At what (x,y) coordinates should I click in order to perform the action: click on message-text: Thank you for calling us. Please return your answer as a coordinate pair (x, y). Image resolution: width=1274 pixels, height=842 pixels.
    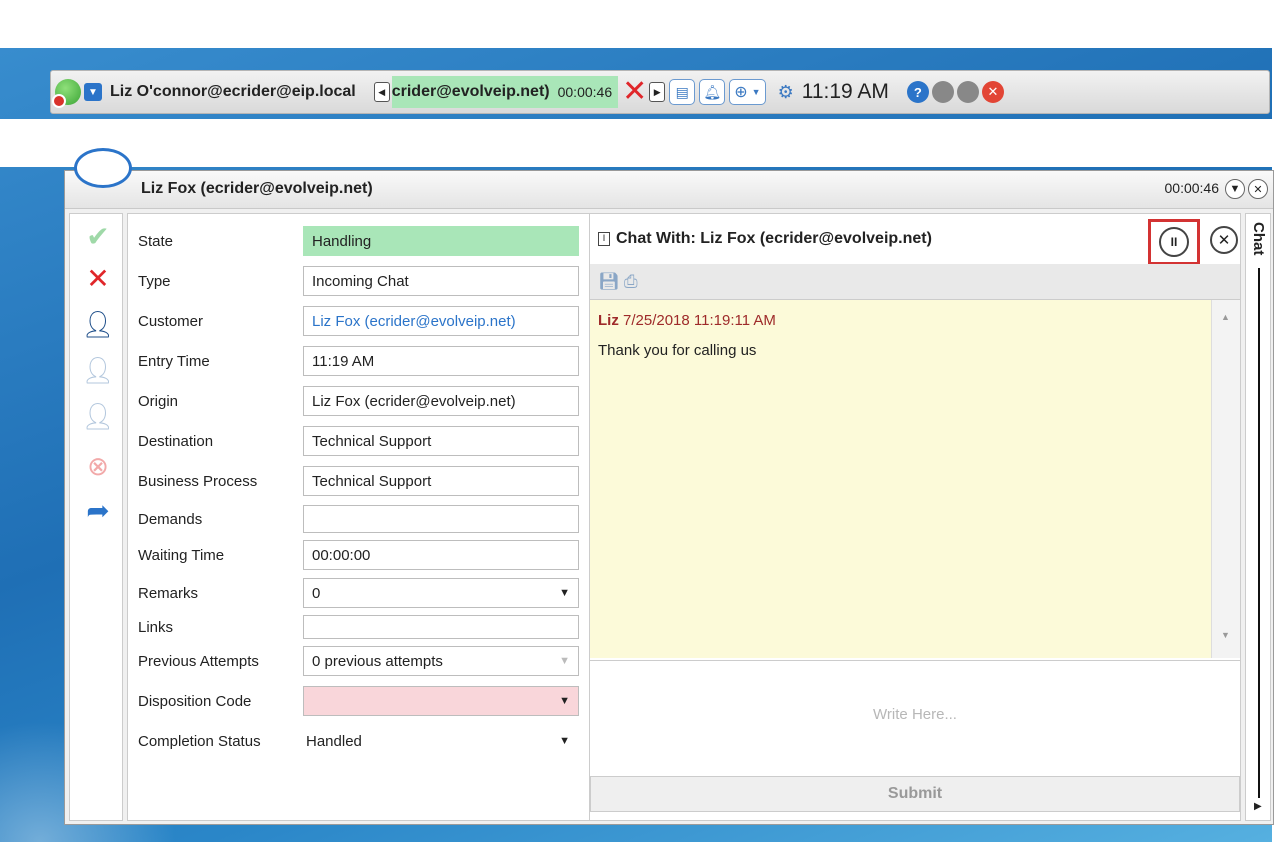
    Looking at the image, I should click on (677, 350).